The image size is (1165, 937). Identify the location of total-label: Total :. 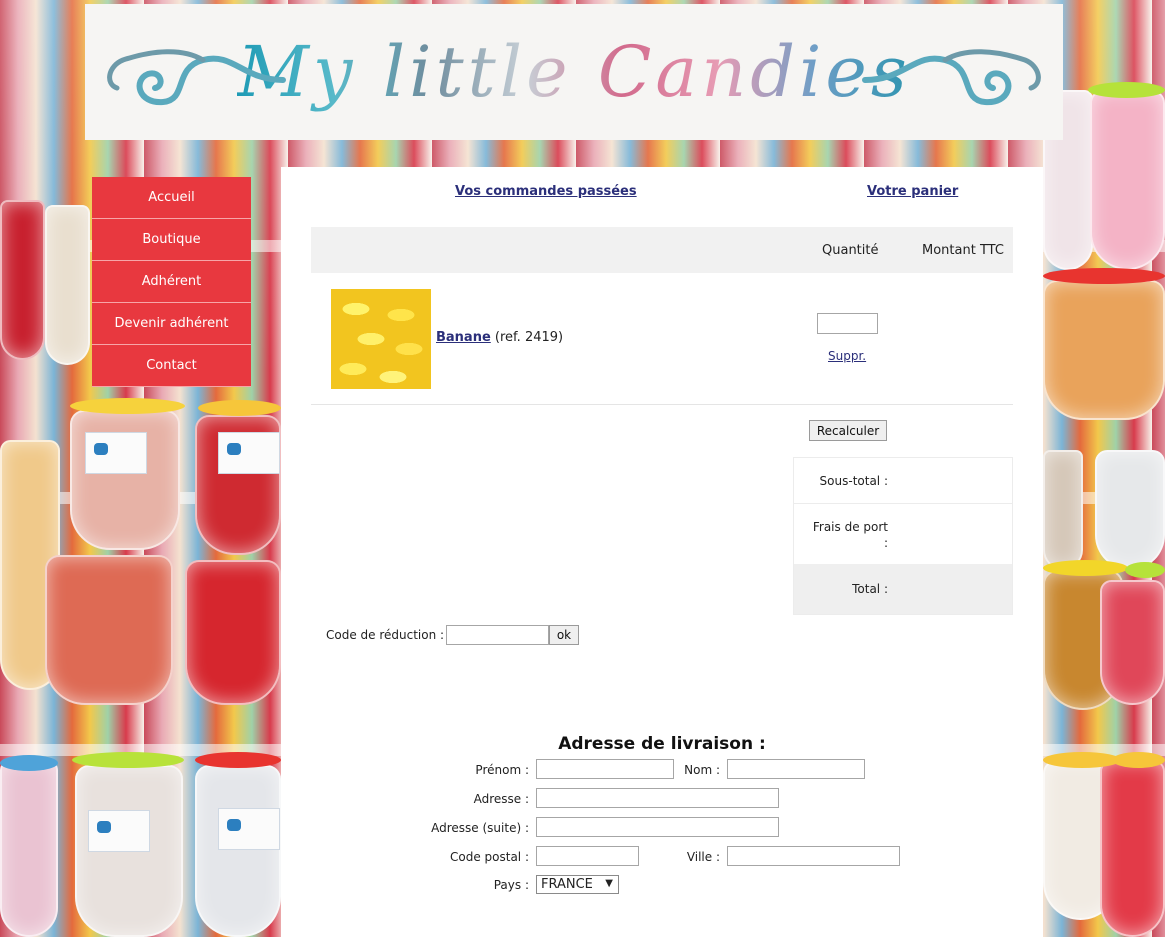
(870, 589).